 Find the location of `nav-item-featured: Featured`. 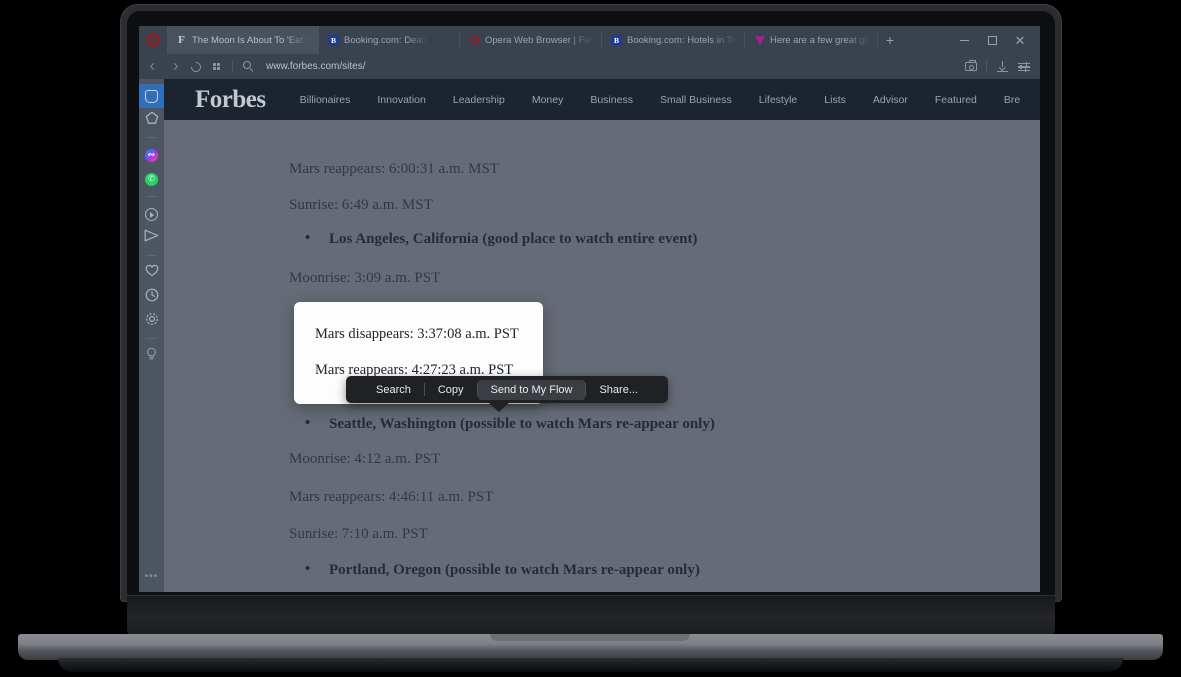

nav-item-featured: Featured is located at coordinates (956, 100).